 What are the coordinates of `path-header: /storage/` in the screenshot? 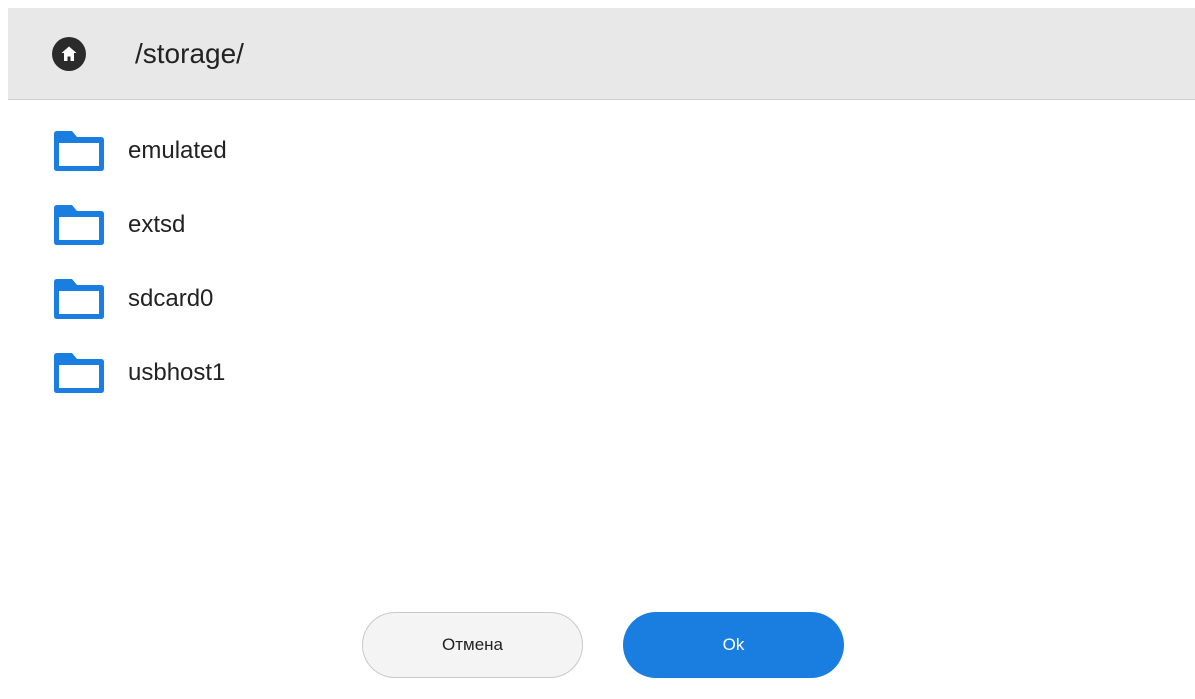 It's located at (601, 54).